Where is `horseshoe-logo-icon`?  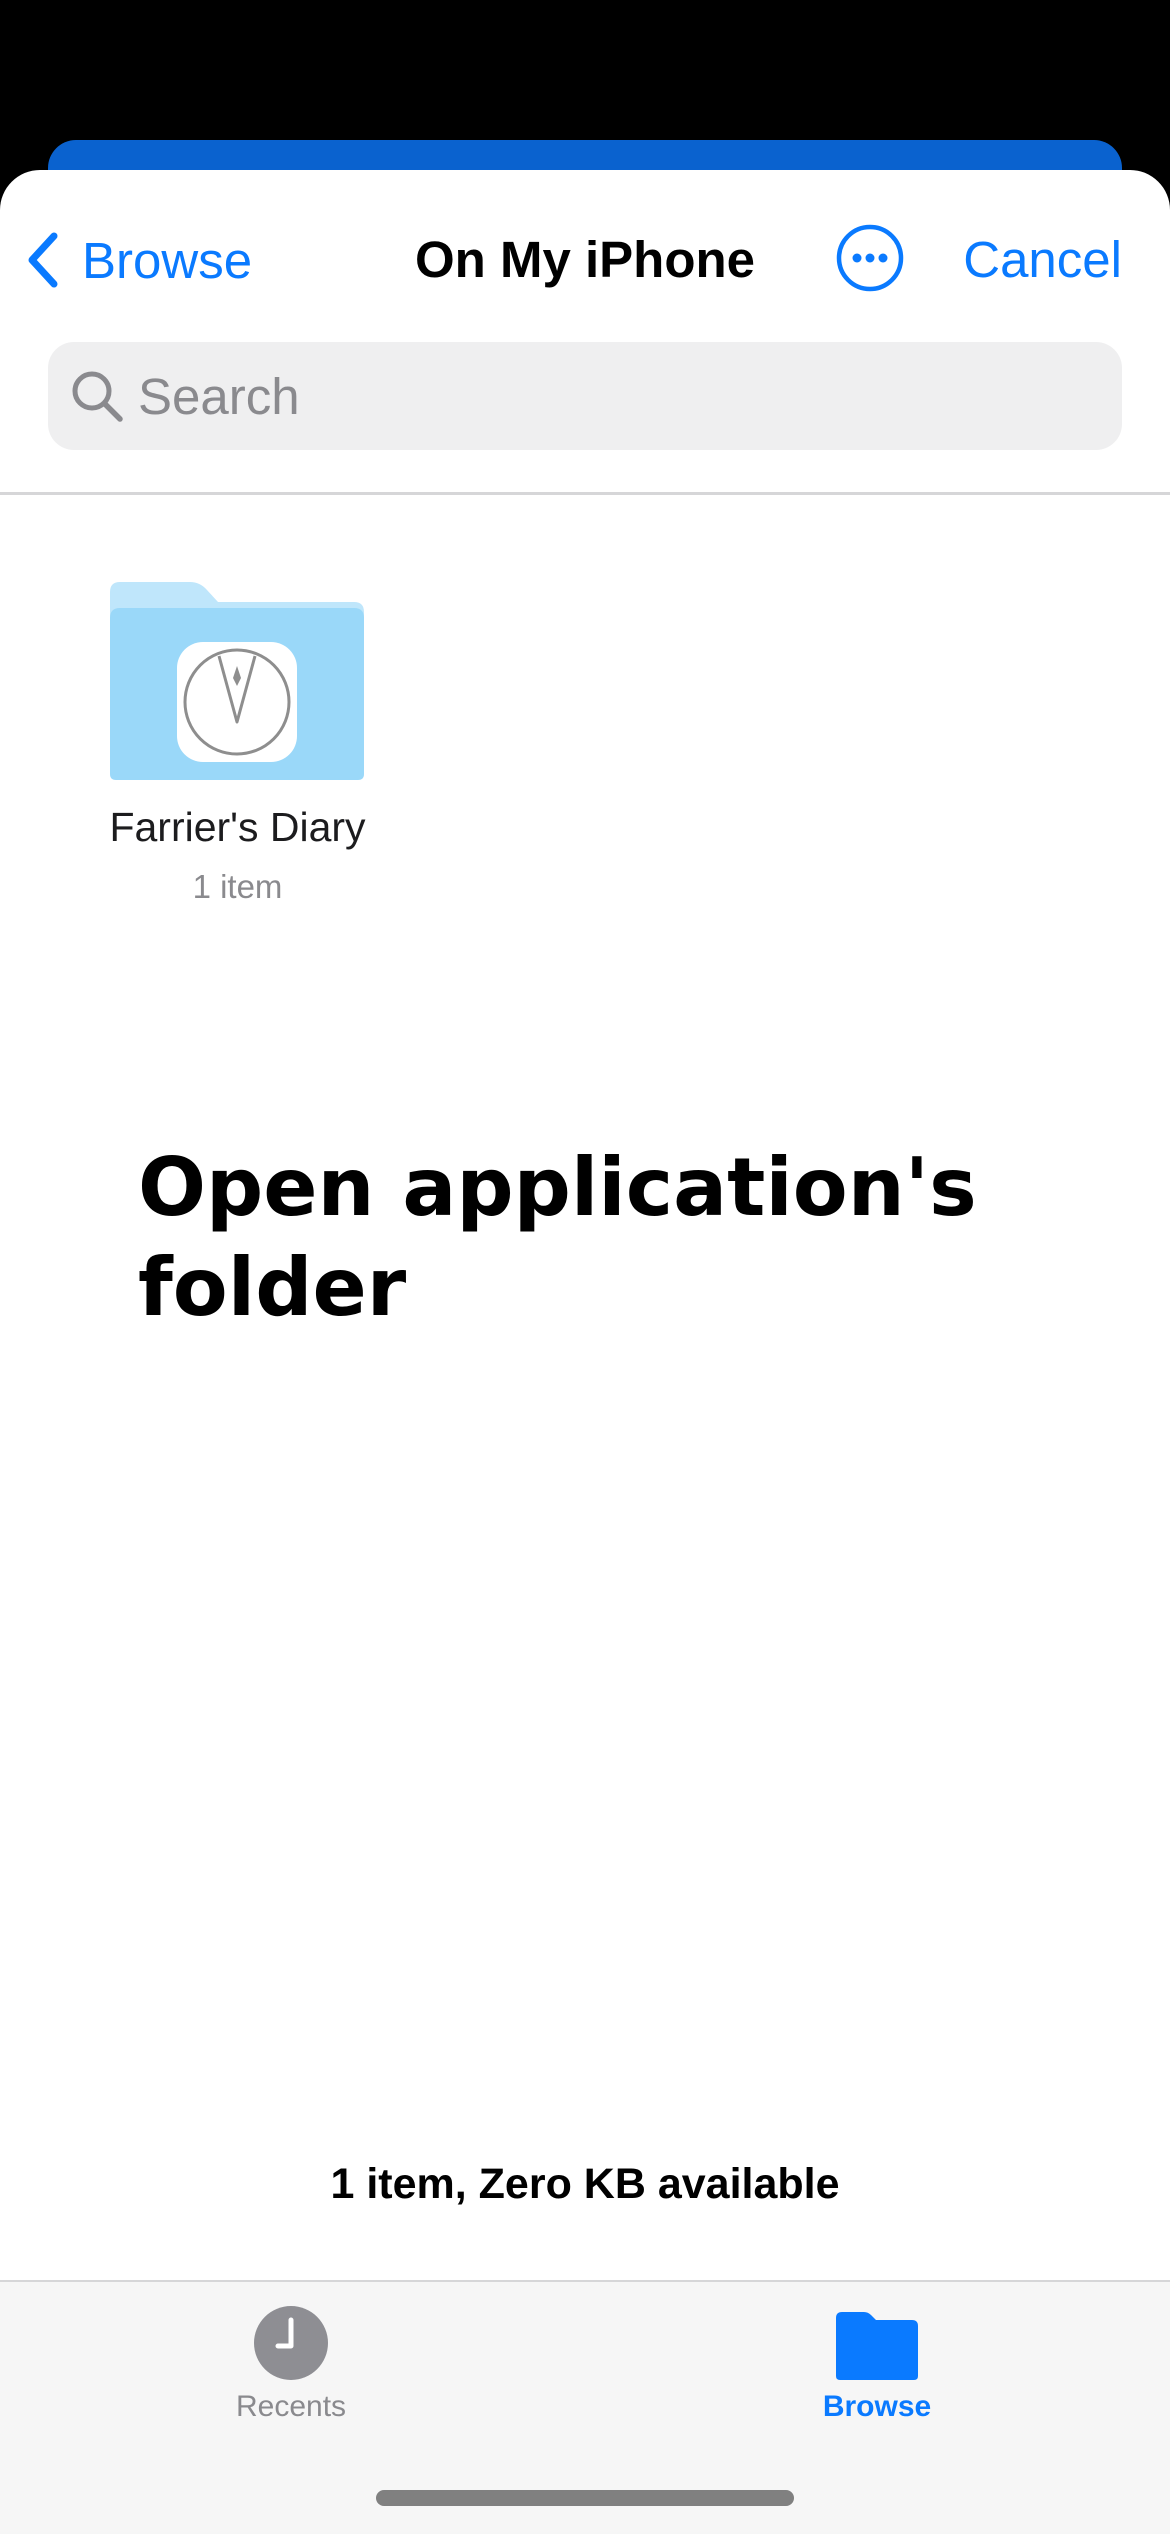 horseshoe-logo-icon is located at coordinates (237, 702).